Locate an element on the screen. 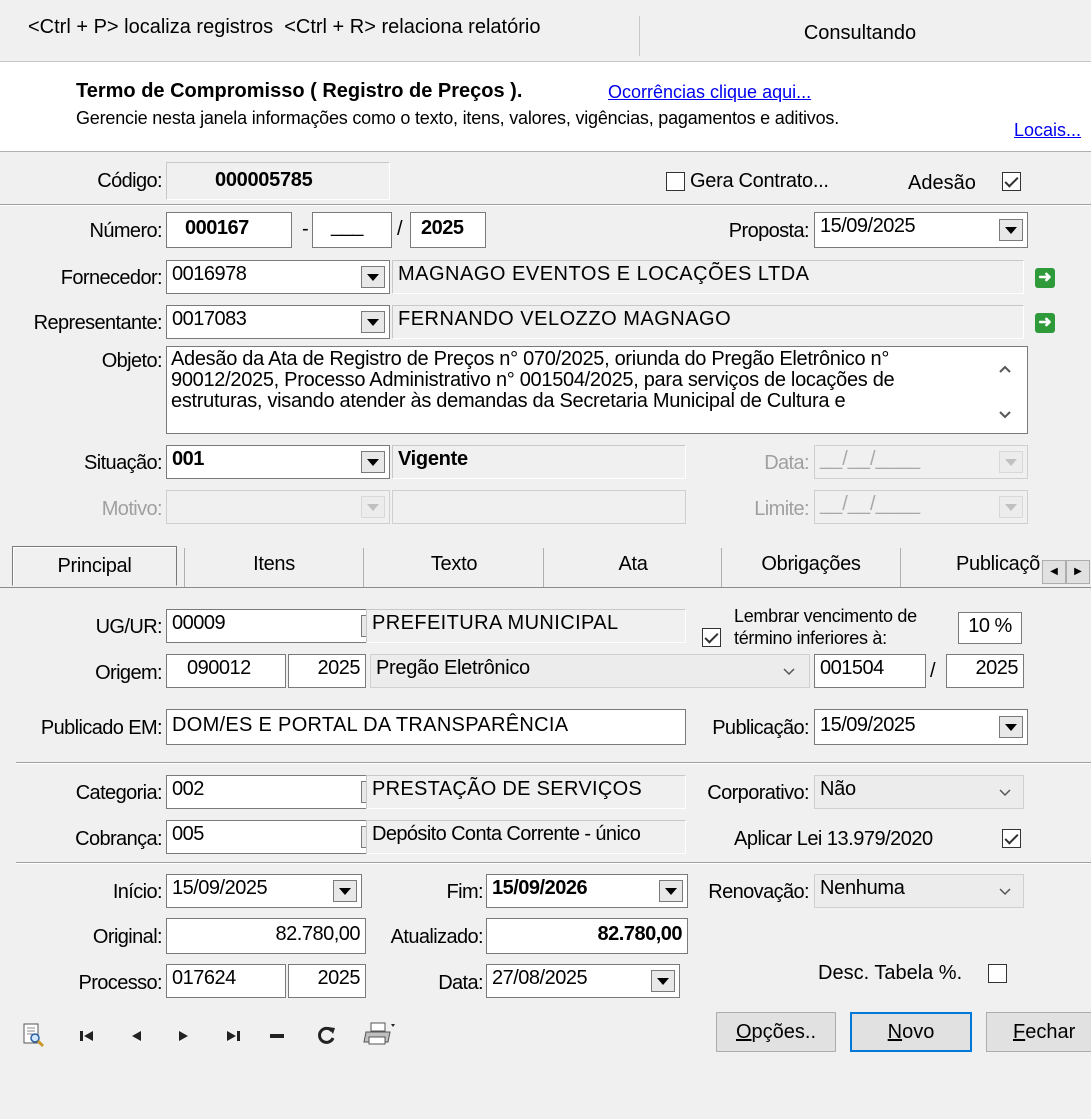 This screenshot has width=1091, height=1119. motivo-name-field is located at coordinates (539, 507).